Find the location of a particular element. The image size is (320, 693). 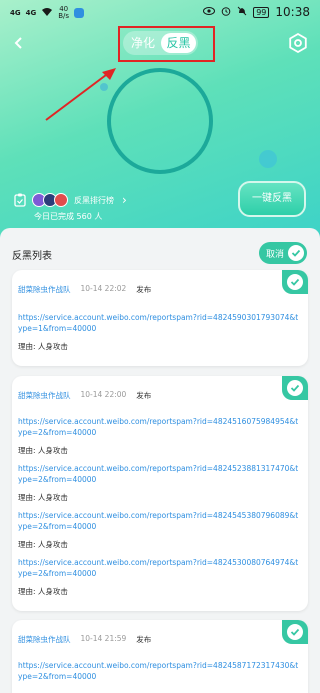

today-completed-text: 今日已完成 560 人 is located at coordinates (68, 216).